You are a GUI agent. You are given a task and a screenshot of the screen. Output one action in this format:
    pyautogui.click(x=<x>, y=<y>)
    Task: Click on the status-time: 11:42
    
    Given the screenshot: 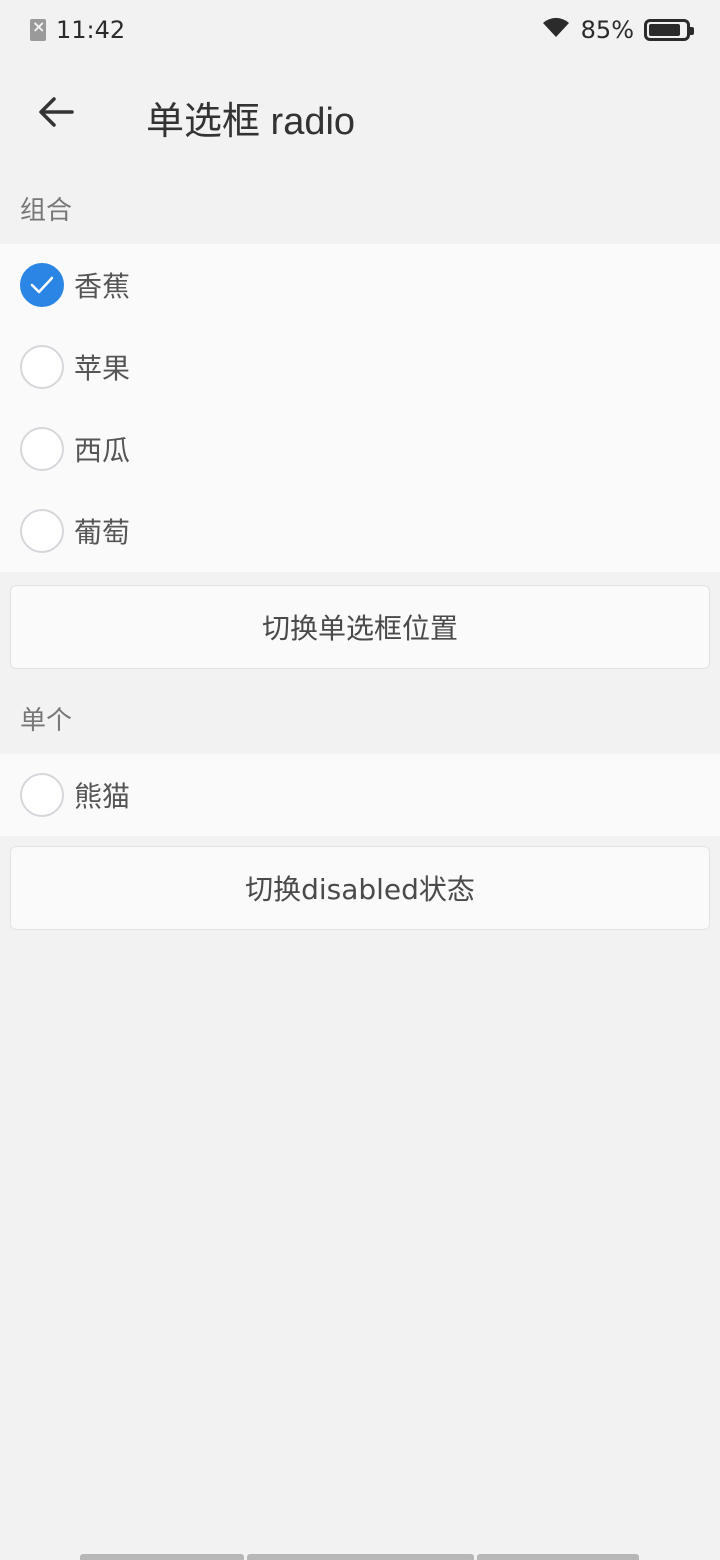 What is the action you would take?
    pyautogui.click(x=91, y=30)
    